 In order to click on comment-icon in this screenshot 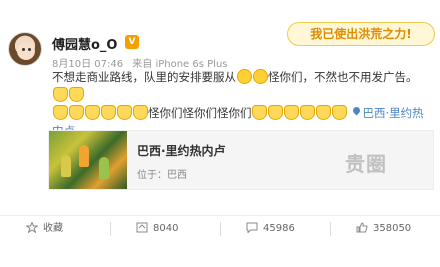, I will do `click(252, 228)`.